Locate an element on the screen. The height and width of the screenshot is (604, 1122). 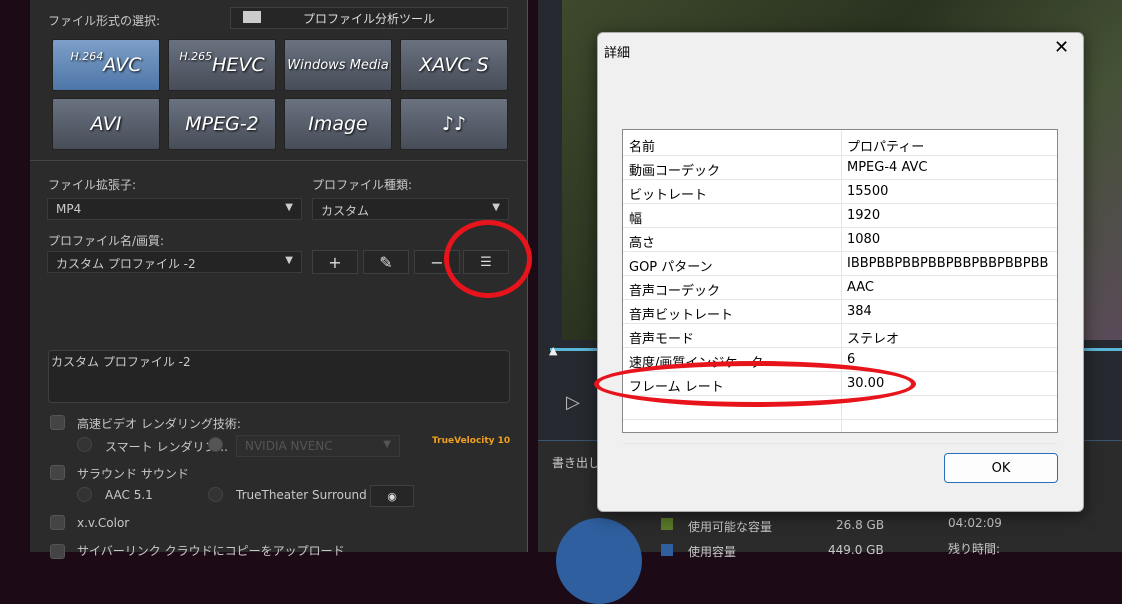
pname-dropdown: カスタム プロファイル -2 ▼ is located at coordinates (174, 262).